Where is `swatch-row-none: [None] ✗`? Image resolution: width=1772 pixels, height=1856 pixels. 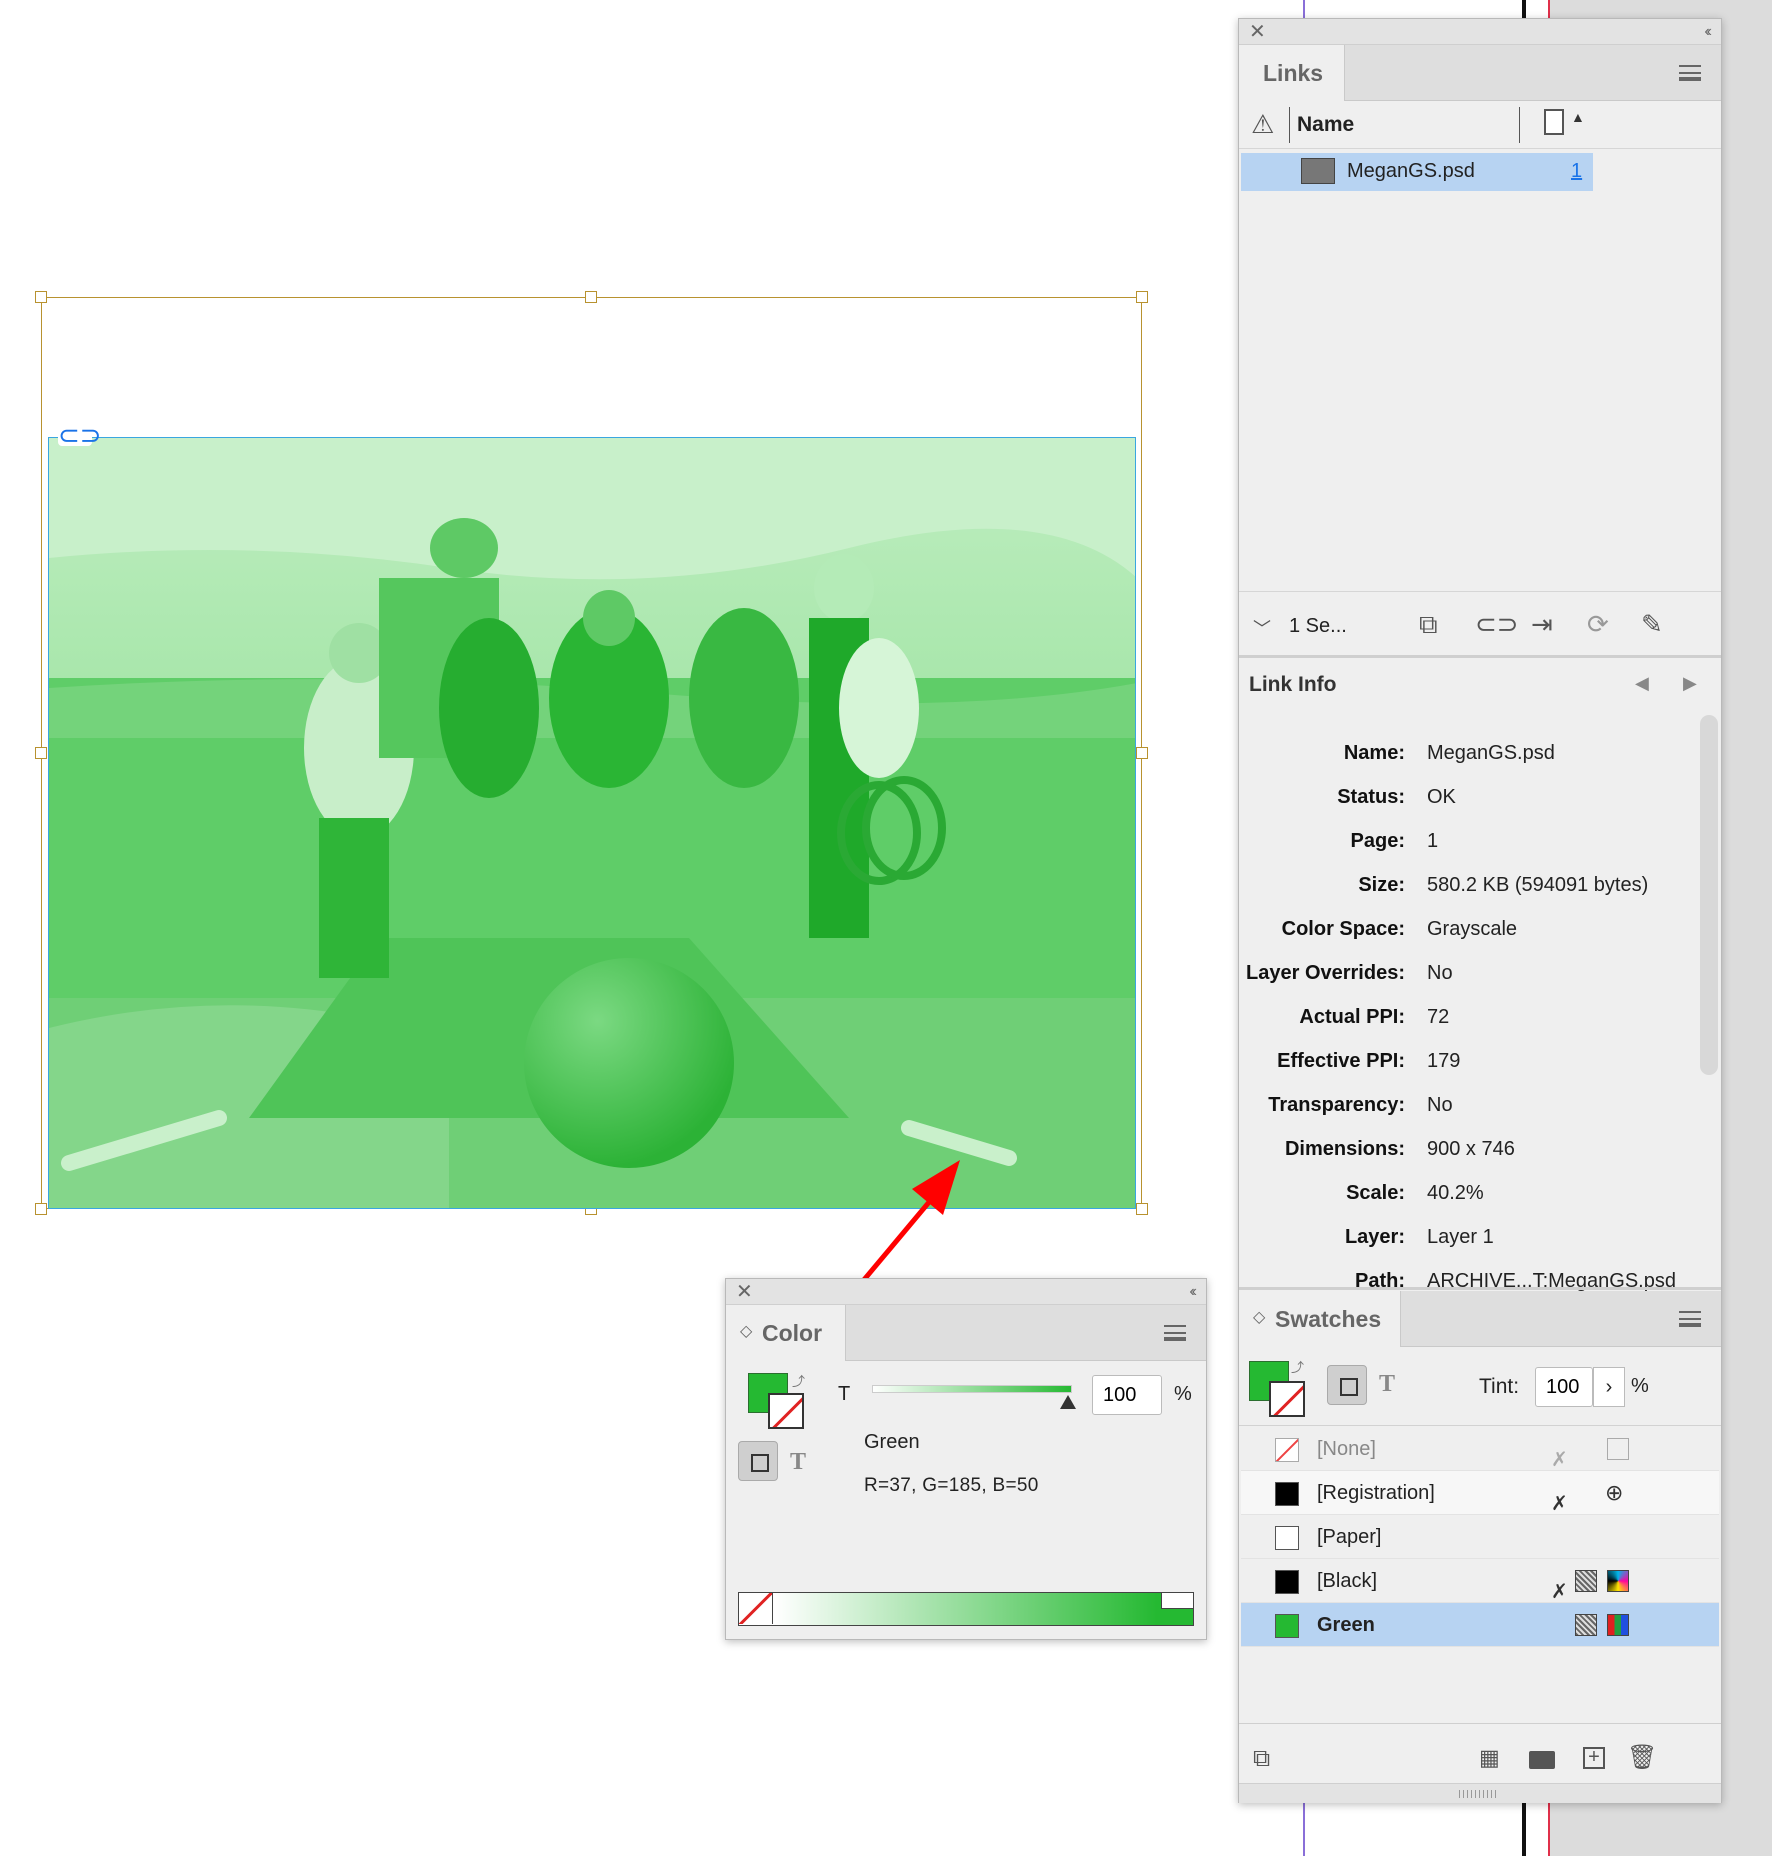 swatch-row-none: [None] ✗ is located at coordinates (1480, 1449).